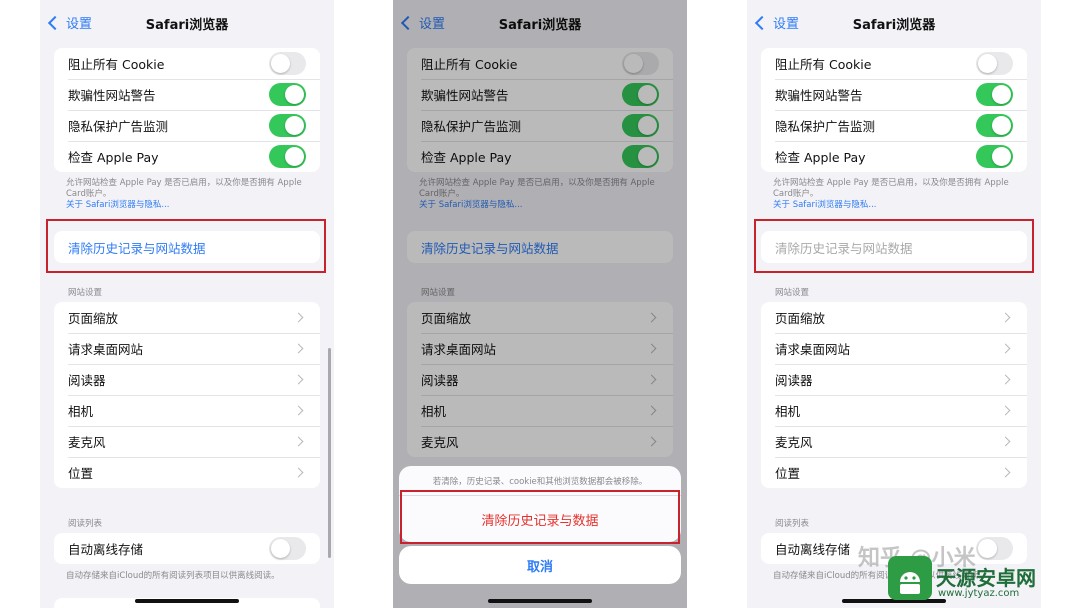  I want to click on scrollbar, so click(329, 453).